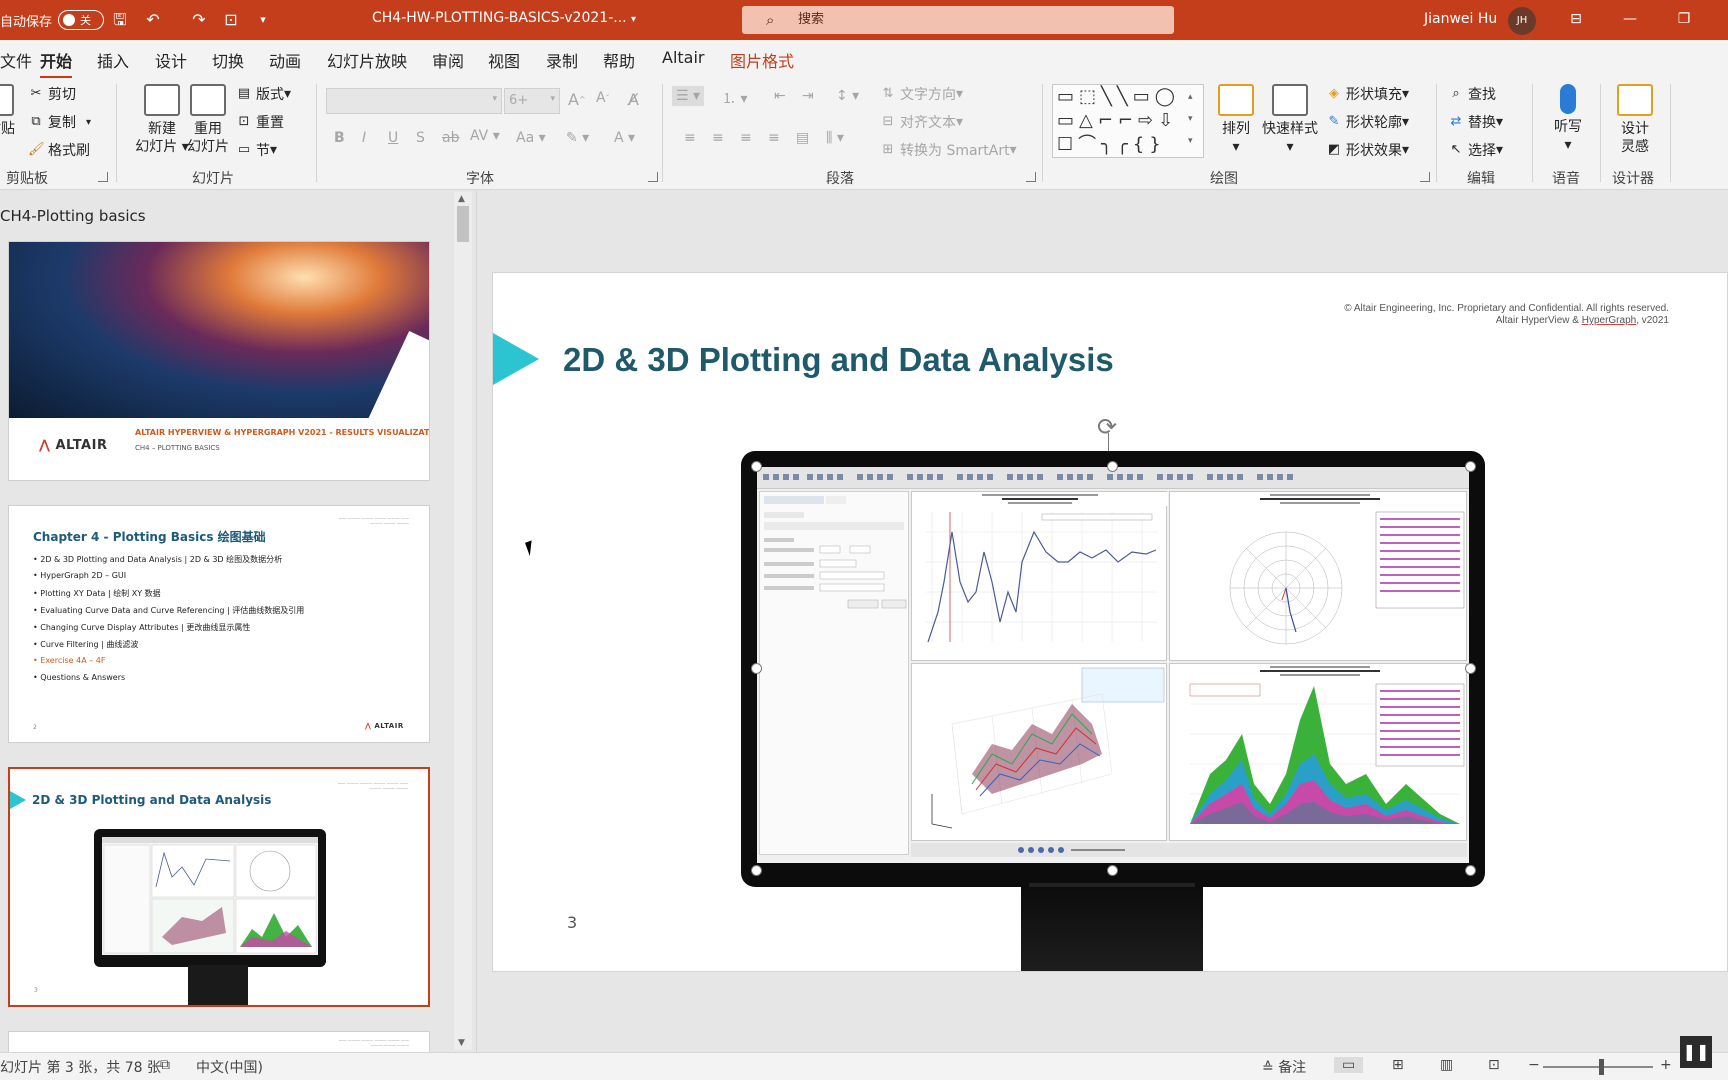 The width and height of the screenshot is (1728, 1080). What do you see at coordinates (1367, 122) in the screenshot?
I see `shape-outline-button: ✎ 形状轮廓 ▾` at bounding box center [1367, 122].